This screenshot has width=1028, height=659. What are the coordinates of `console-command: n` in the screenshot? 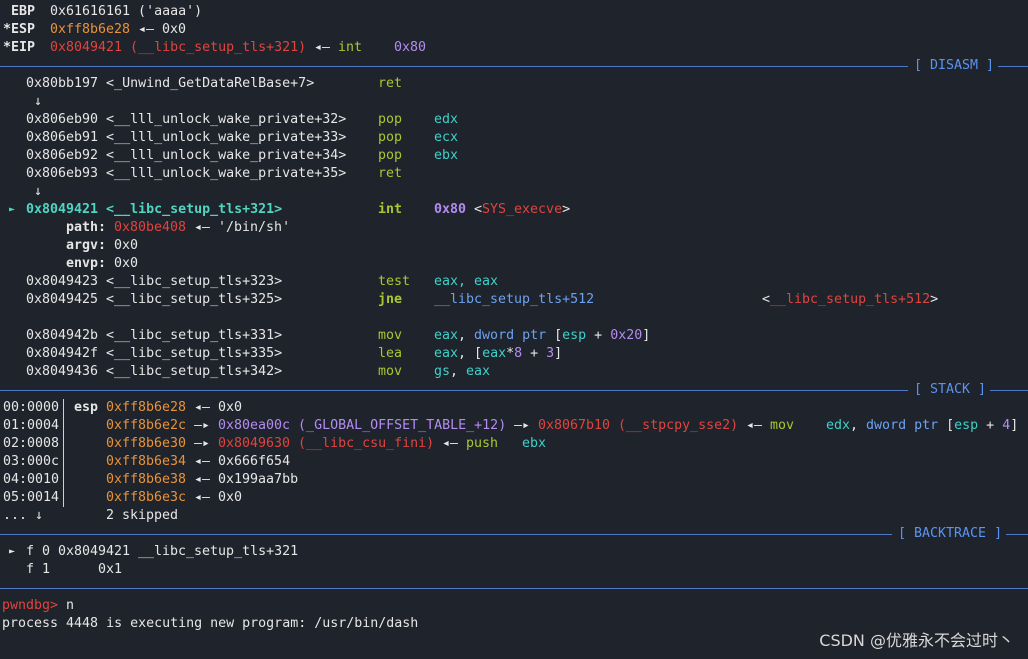 It's located at (70, 606).